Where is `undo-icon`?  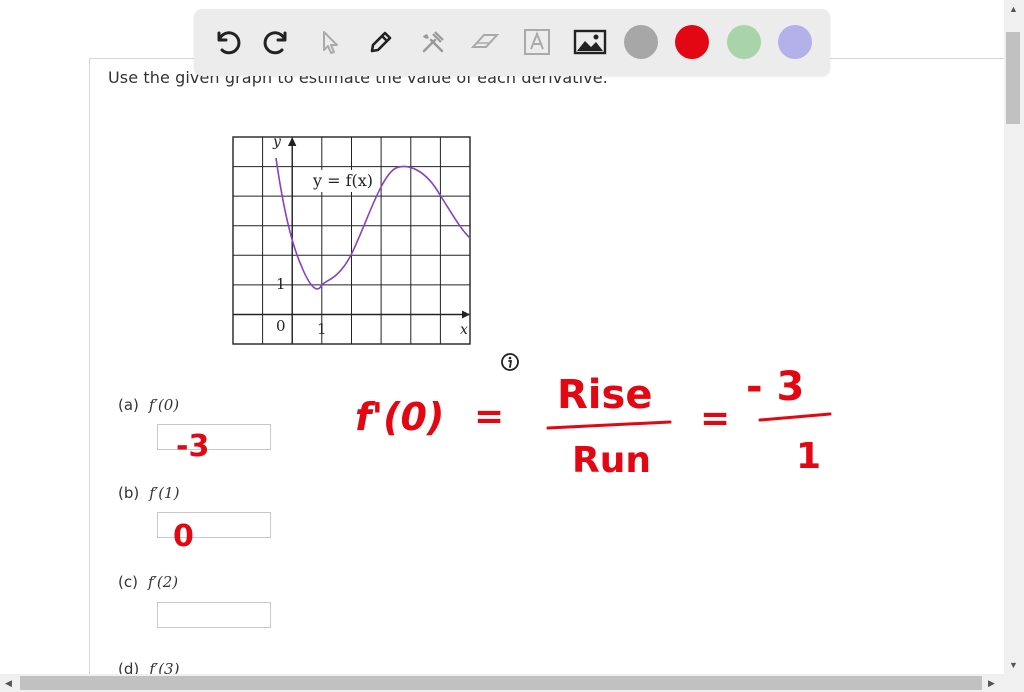 undo-icon is located at coordinates (227, 42).